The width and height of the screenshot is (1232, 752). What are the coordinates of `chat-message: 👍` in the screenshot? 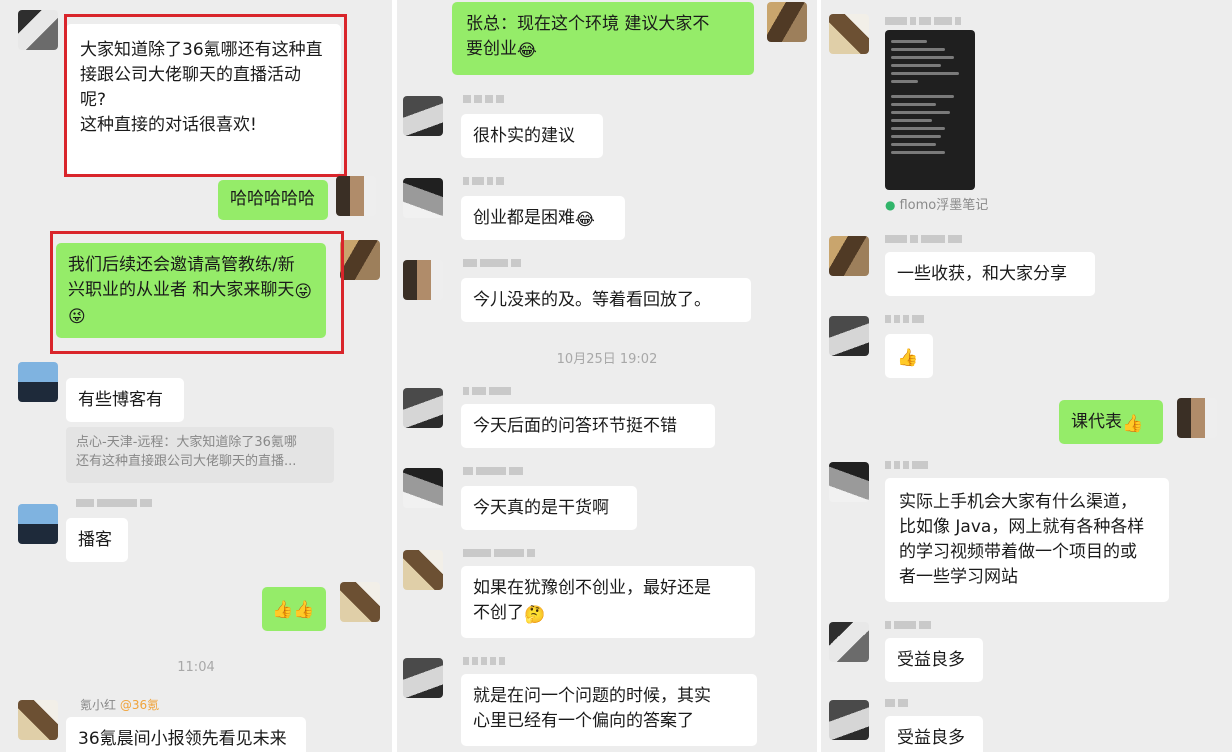 It's located at (909, 356).